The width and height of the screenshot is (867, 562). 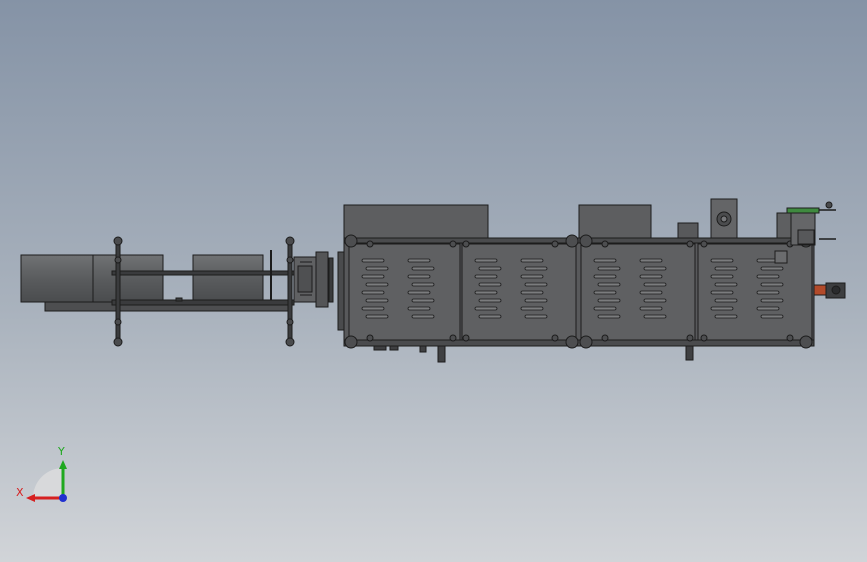 I want to click on axis-triad: X Y, so click(x=41, y=473).